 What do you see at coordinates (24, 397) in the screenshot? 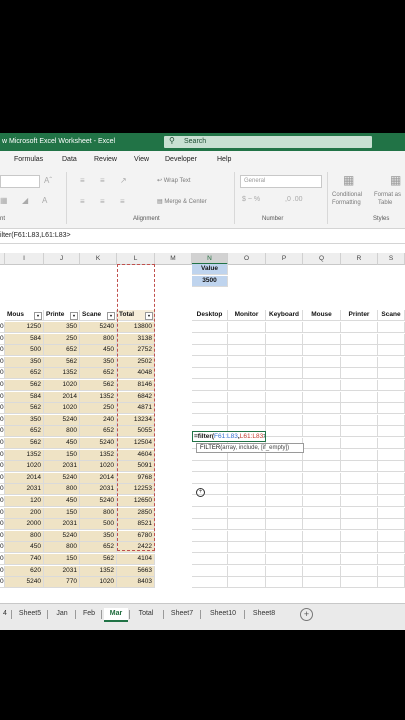
I see `table-cell: 584` at bounding box center [24, 397].